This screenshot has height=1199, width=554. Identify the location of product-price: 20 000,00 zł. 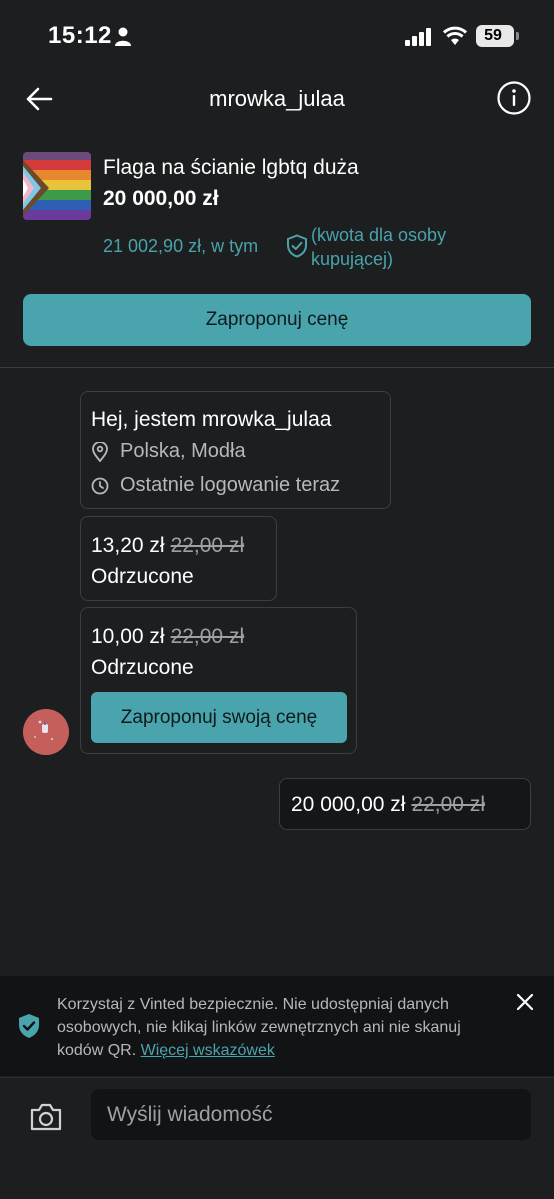
(161, 198).